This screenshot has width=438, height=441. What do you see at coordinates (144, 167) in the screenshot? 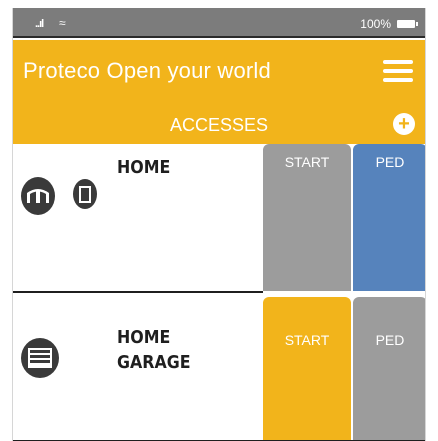
I see `access-name: HOME` at bounding box center [144, 167].